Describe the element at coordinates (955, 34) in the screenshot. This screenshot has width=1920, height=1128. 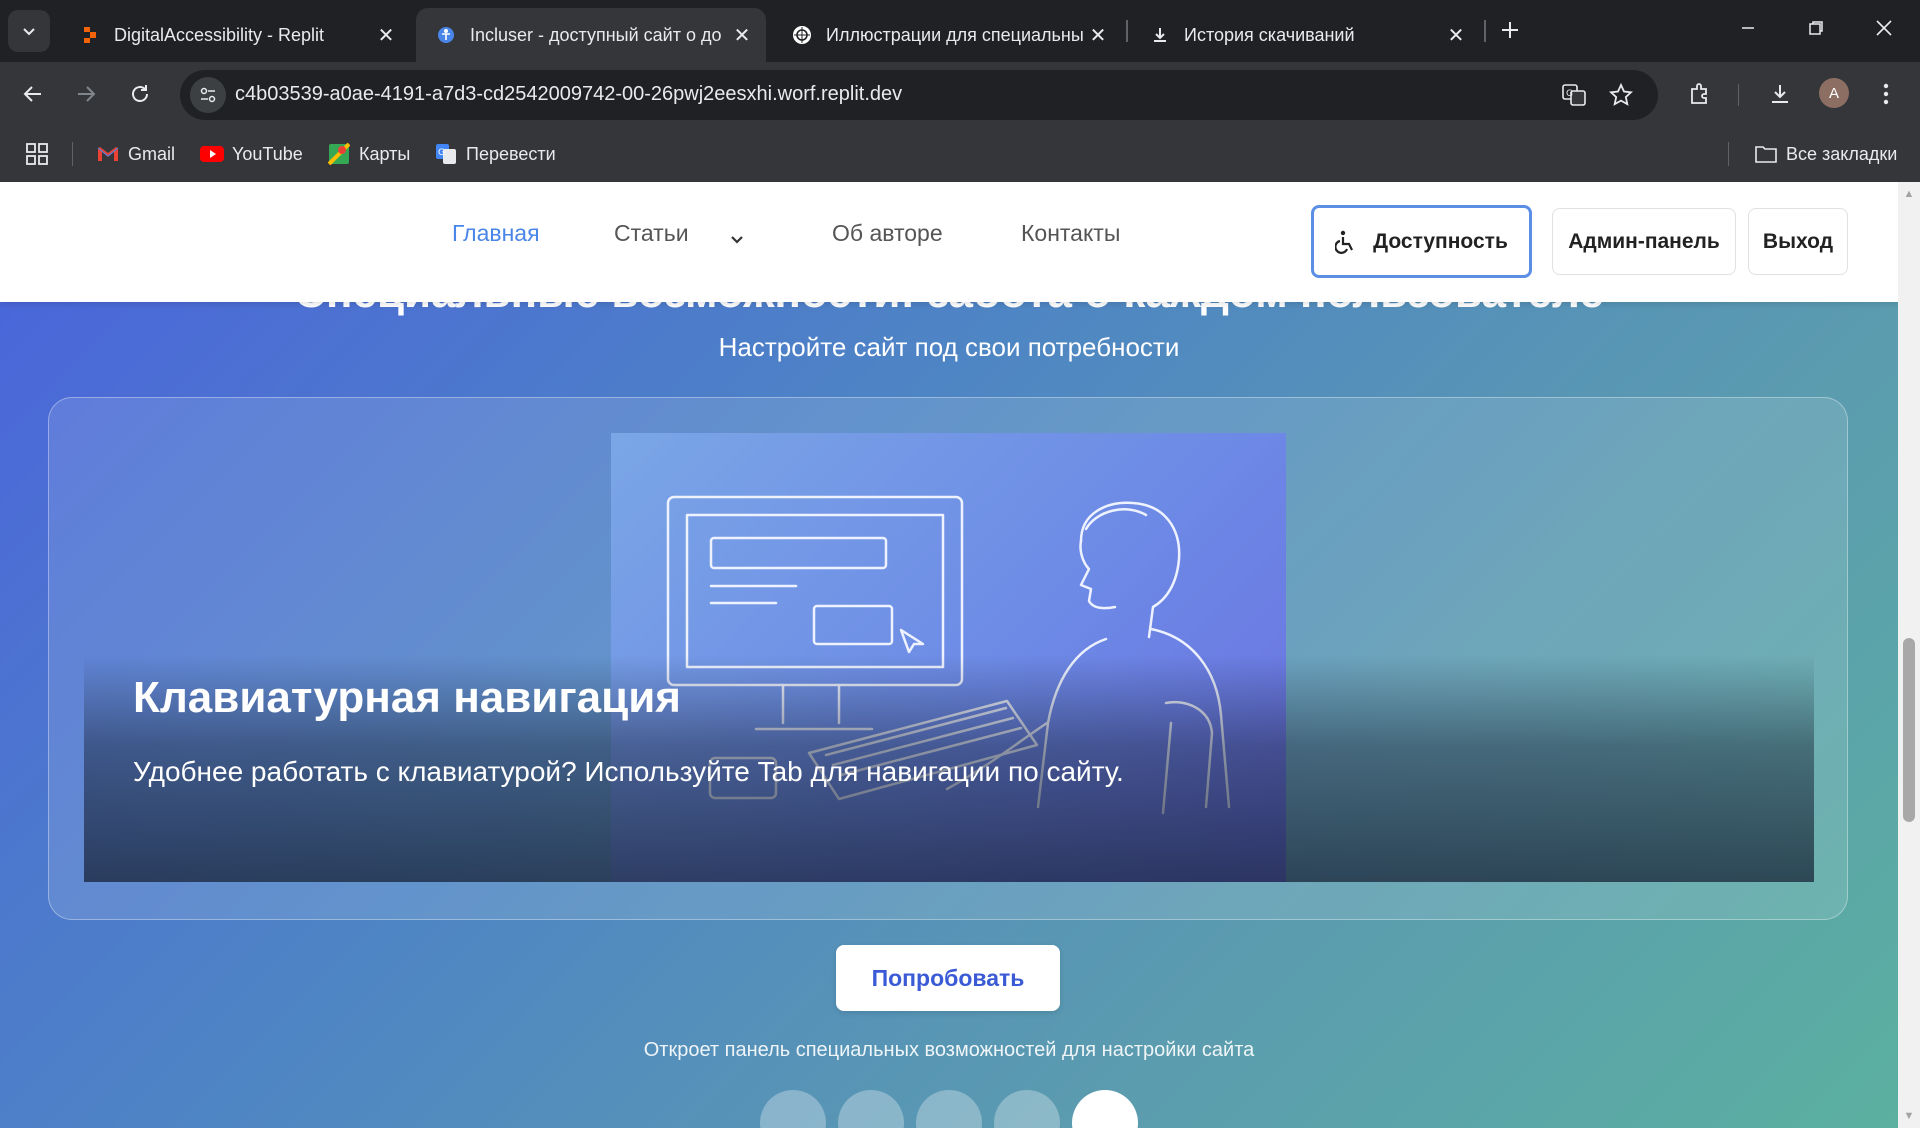
I see `tab-title: Иллюстрации для специальны` at that location.